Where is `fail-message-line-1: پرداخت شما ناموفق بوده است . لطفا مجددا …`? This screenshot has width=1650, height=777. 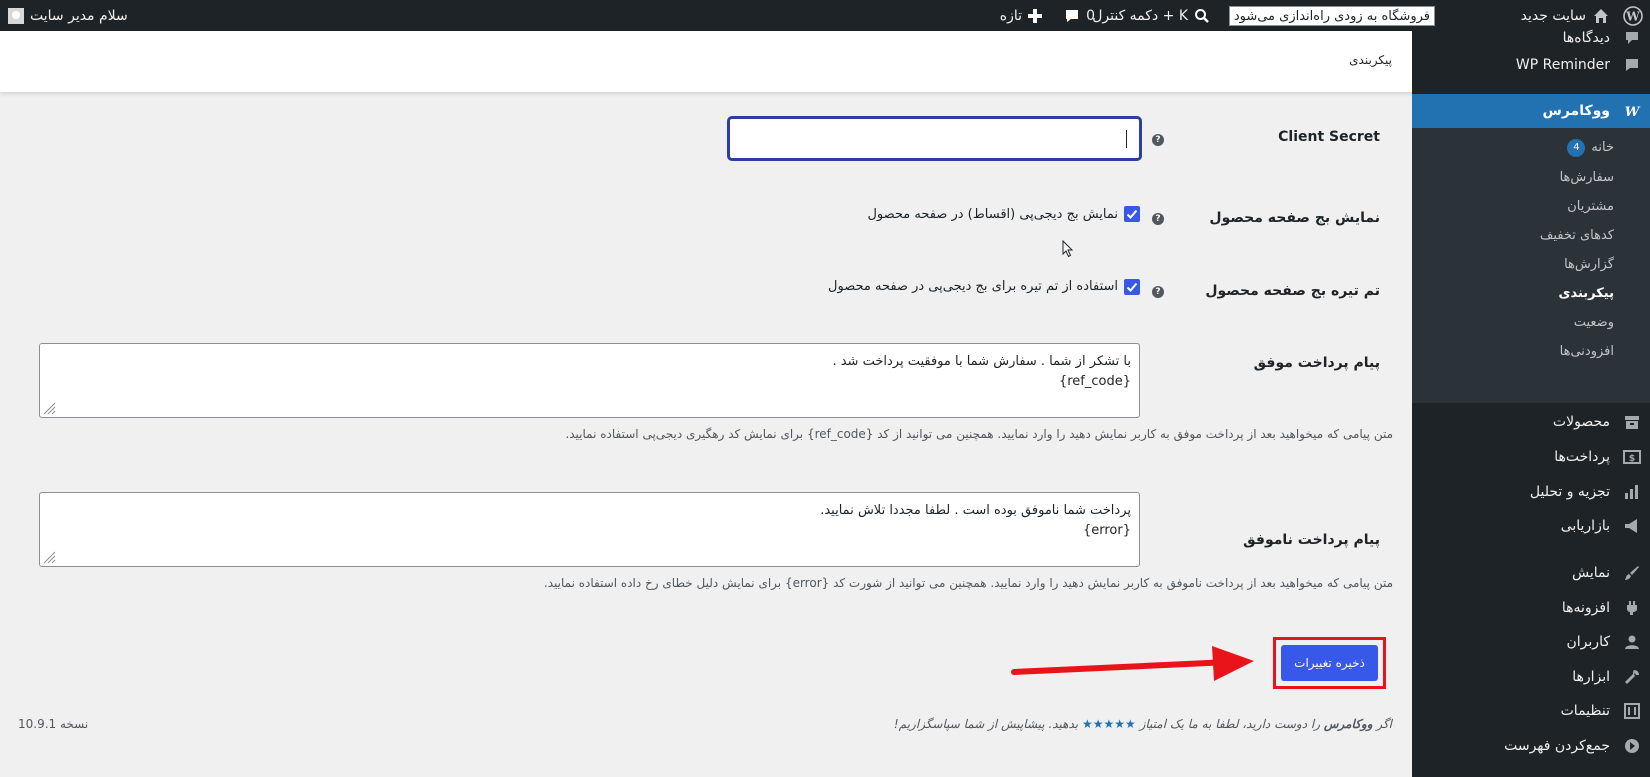 fail-message-line-1: پرداخت شما ناموفق بوده است . لطفا مجددا … is located at coordinates (975, 510).